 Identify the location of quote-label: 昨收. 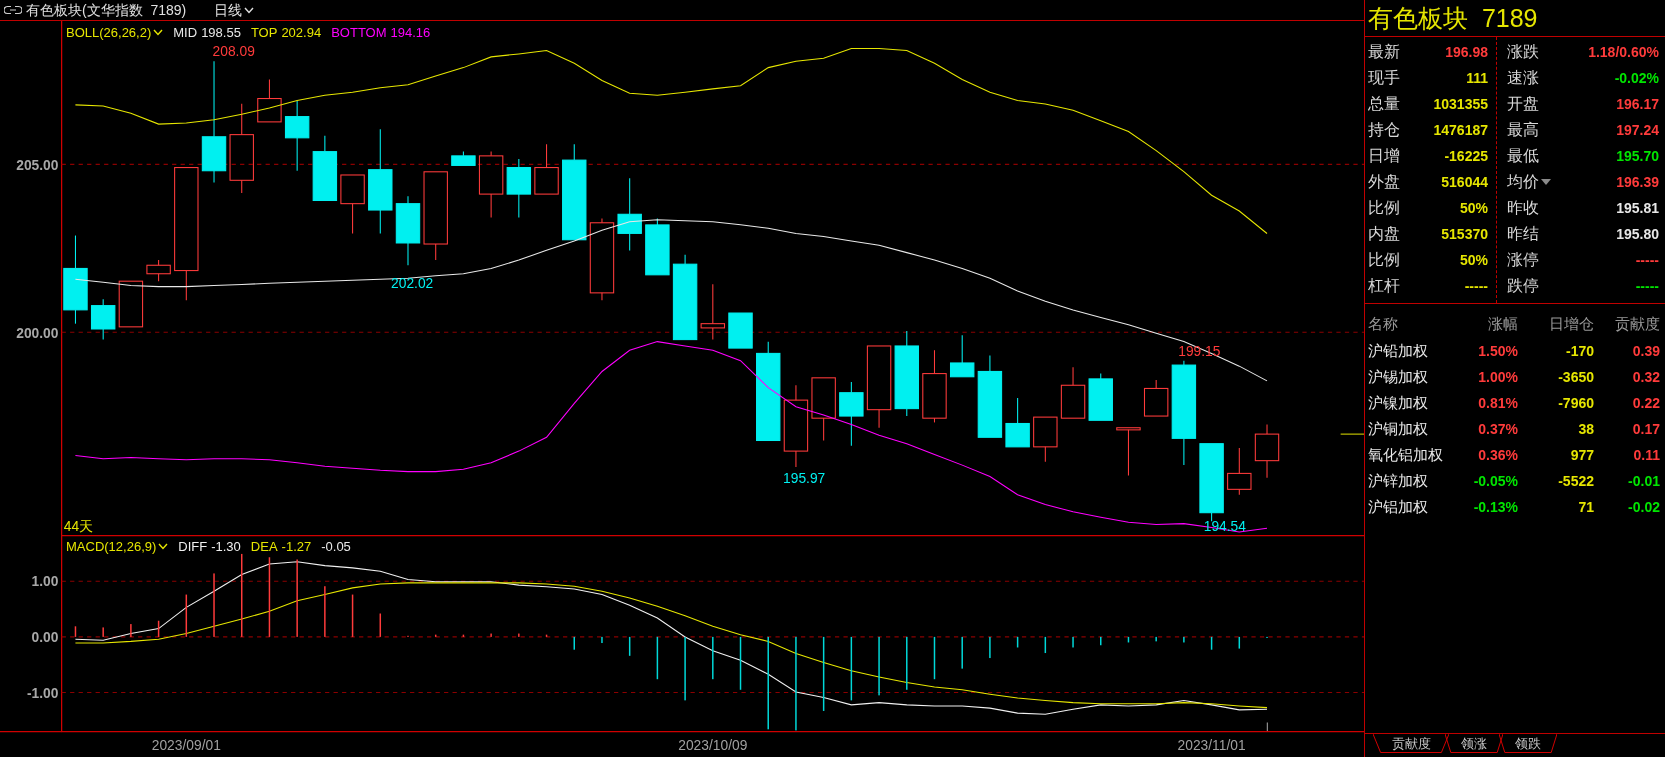
(1523, 208).